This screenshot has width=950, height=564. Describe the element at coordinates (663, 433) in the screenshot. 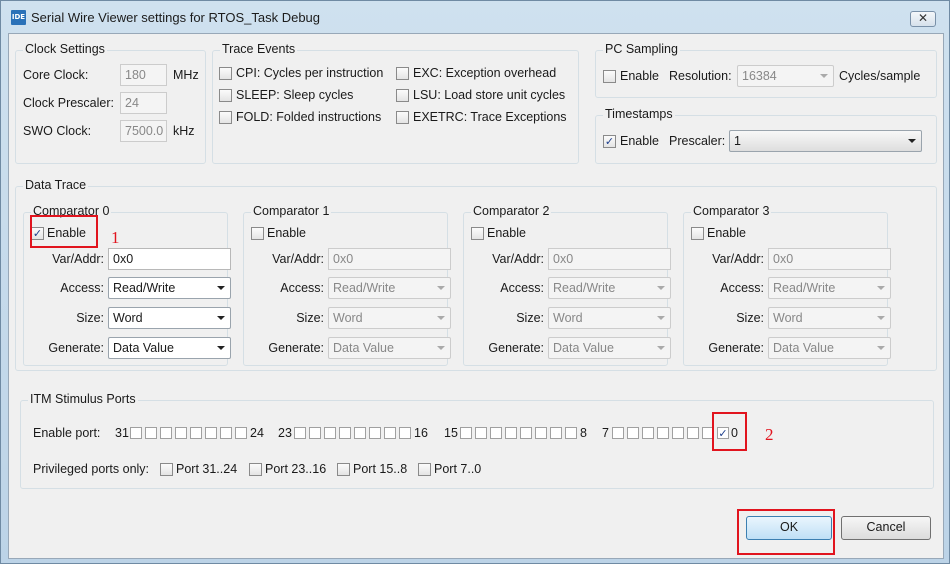

I see `itm-port-4-checkbox` at that location.